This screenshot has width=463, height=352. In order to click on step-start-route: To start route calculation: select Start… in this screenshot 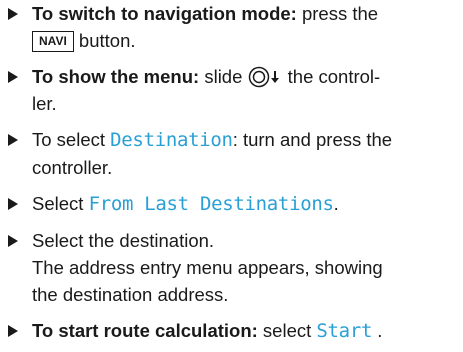, I will do `click(232, 331)`.